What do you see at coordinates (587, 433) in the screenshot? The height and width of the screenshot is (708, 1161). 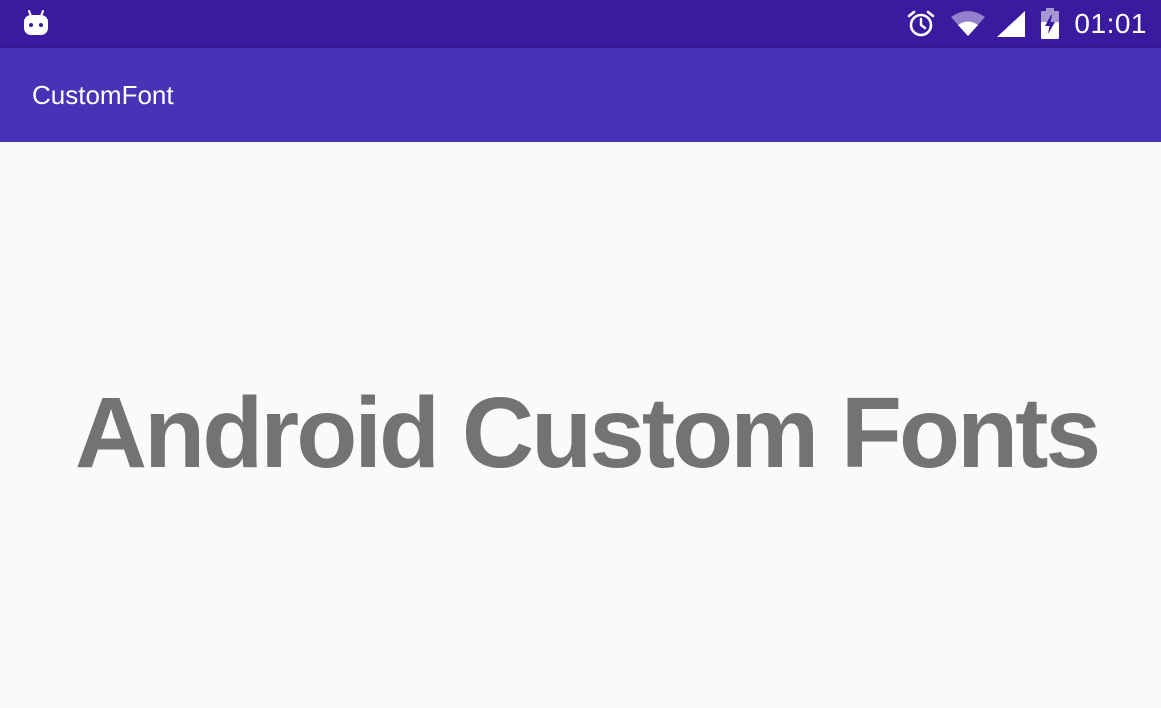 I see `headline-text: Android Custom Fonts` at bounding box center [587, 433].